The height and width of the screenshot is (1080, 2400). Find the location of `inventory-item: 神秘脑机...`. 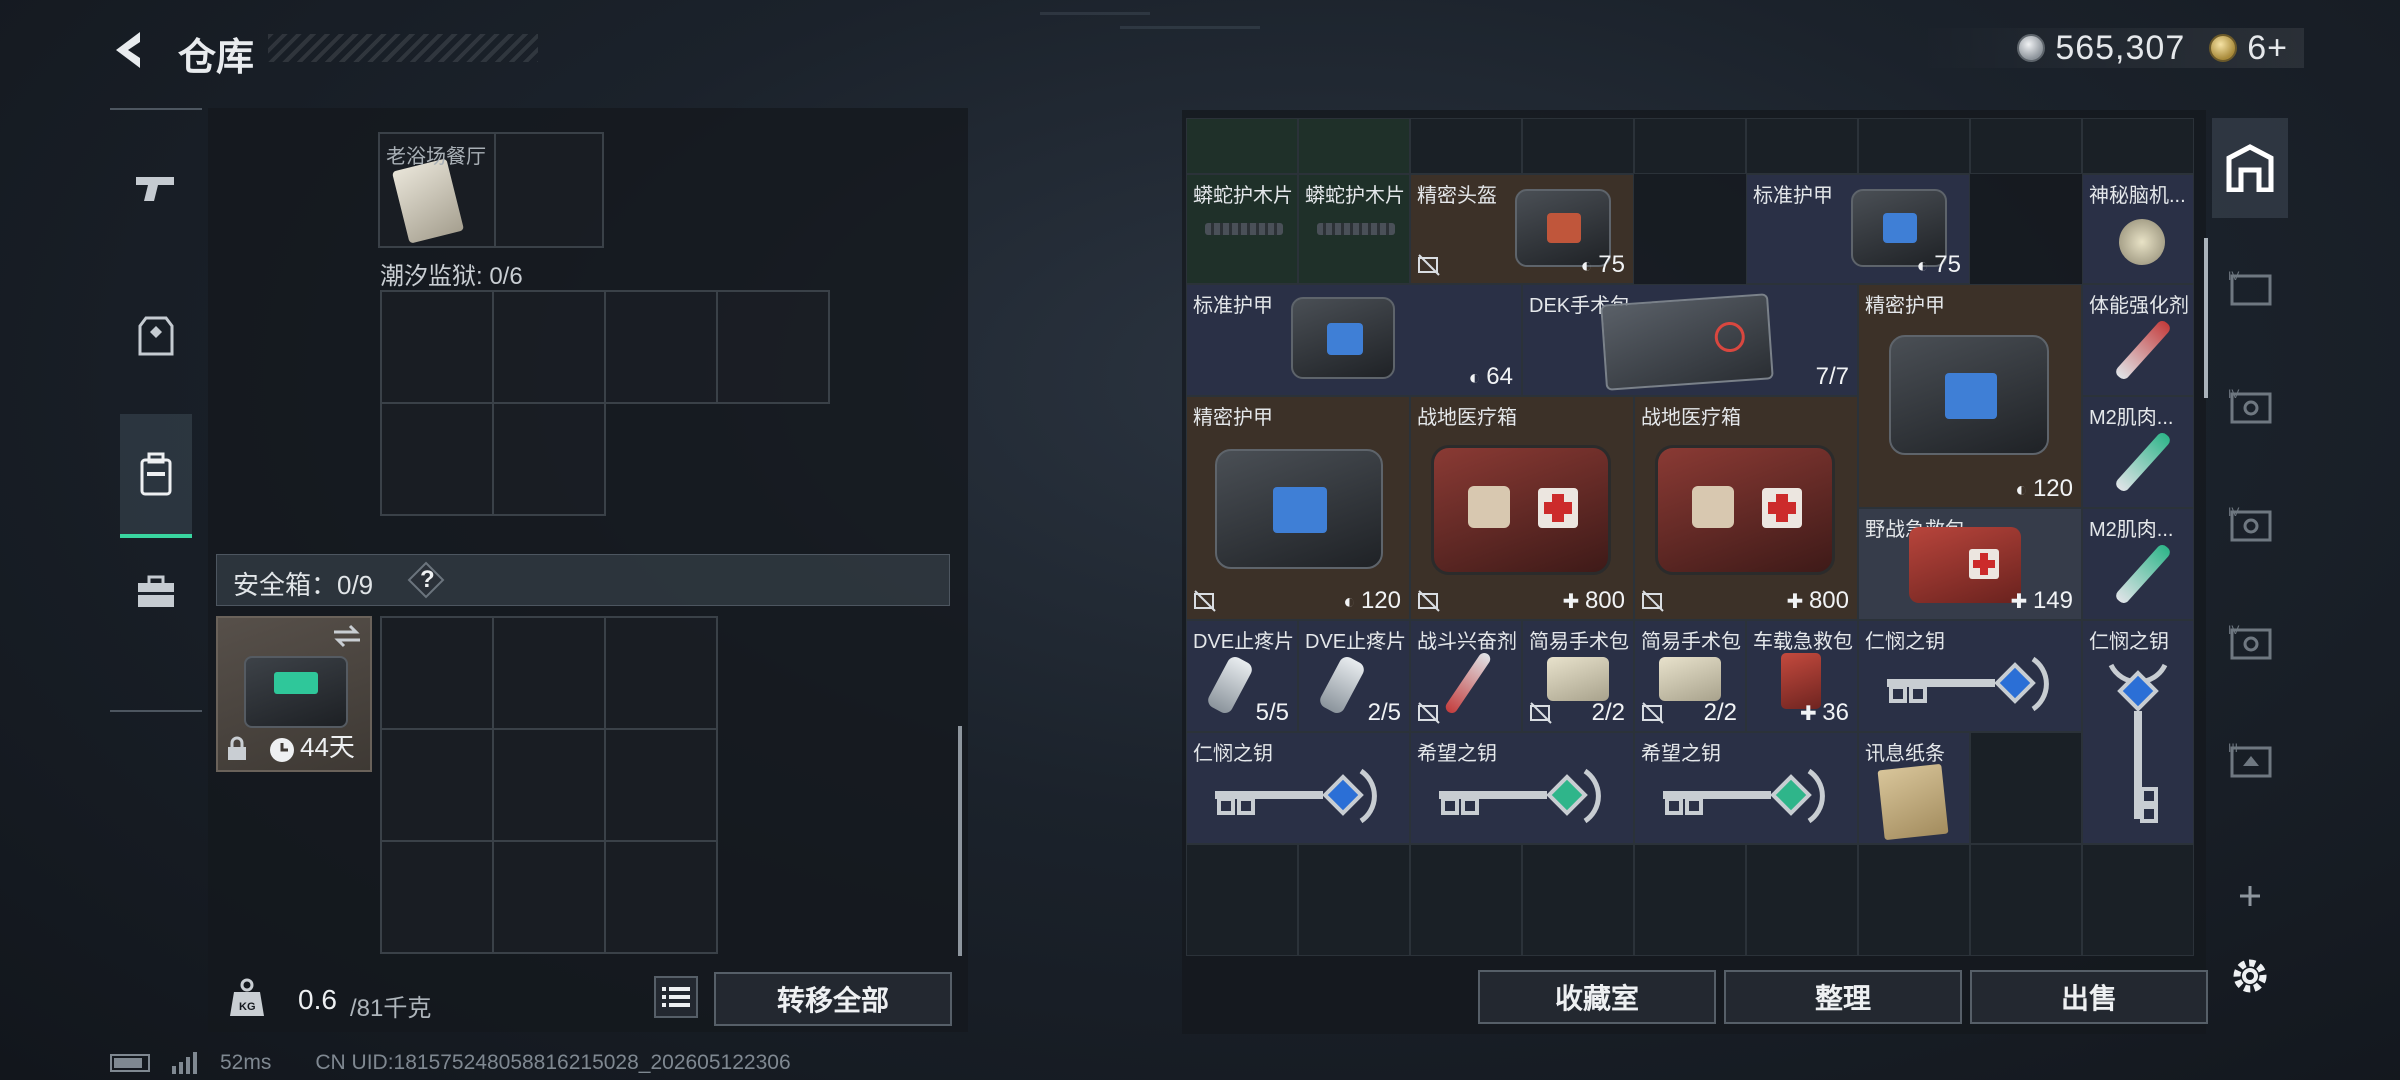

inventory-item: 神秘脑机... is located at coordinates (2138, 229).